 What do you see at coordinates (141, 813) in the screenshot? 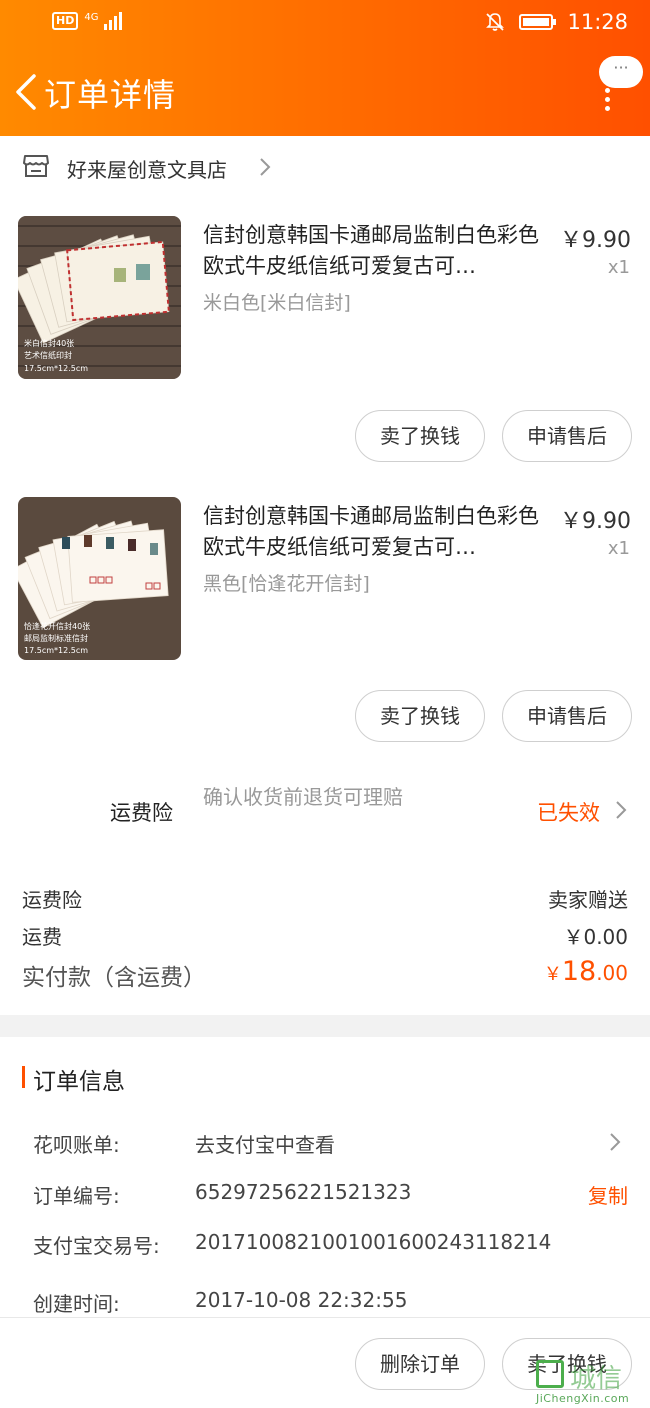
I see `insurance-label: 运费险` at bounding box center [141, 813].